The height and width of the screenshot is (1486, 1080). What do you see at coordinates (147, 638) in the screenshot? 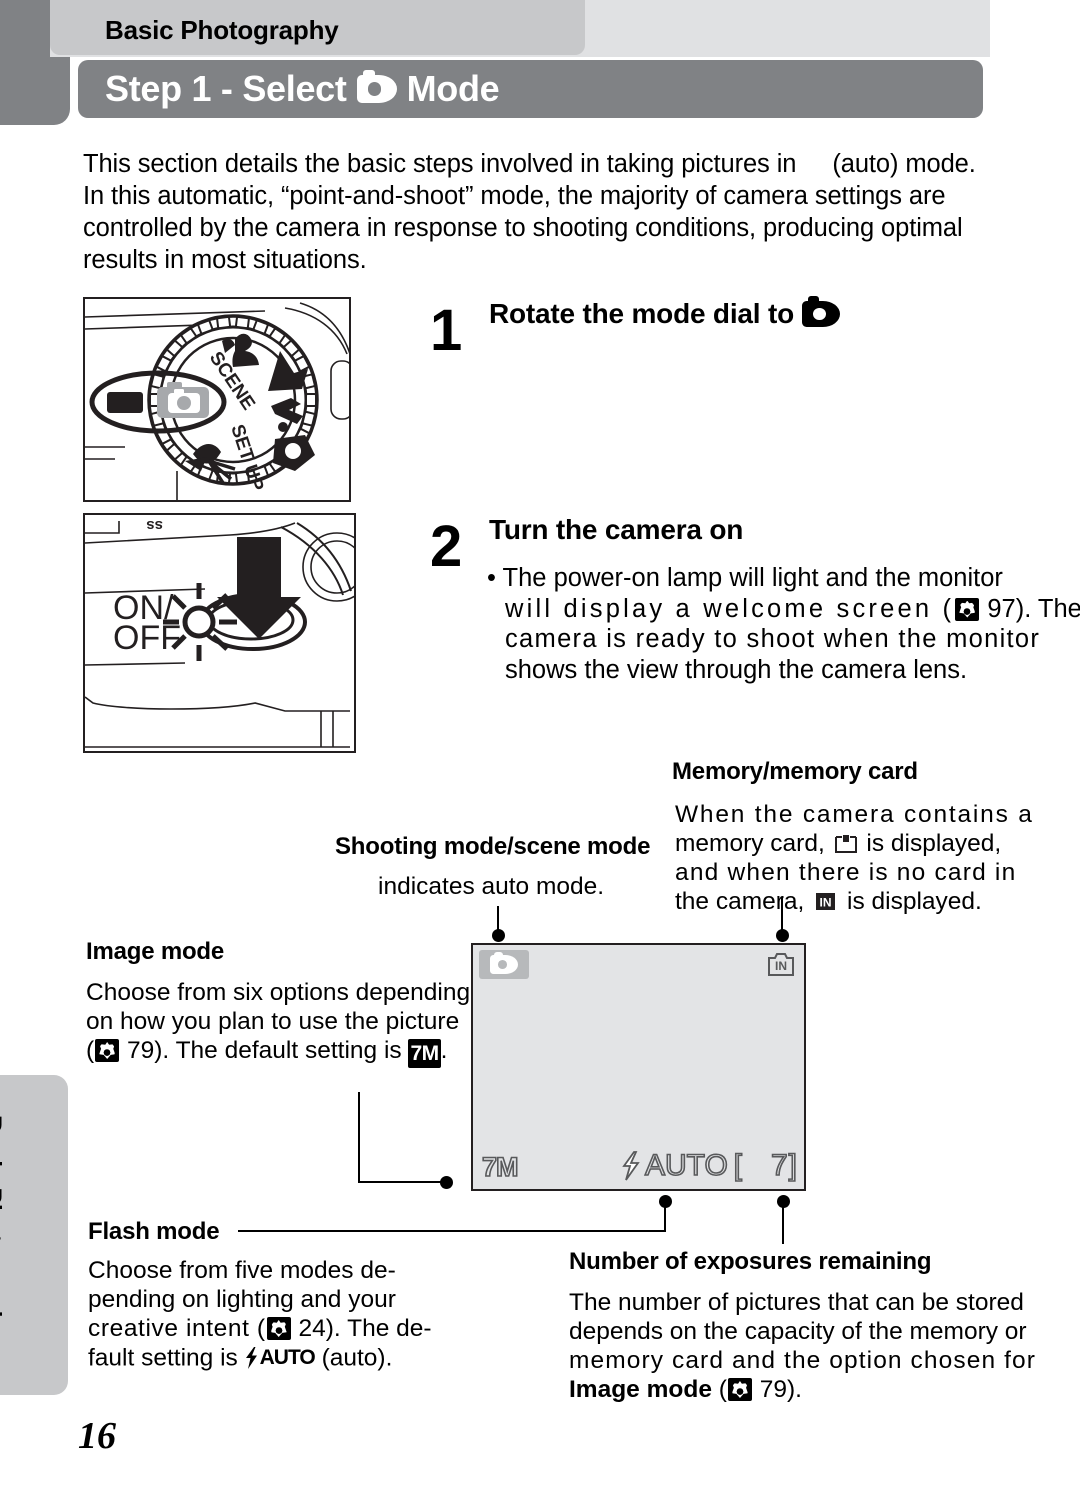
I see `power-label-off: OFF` at bounding box center [147, 638].